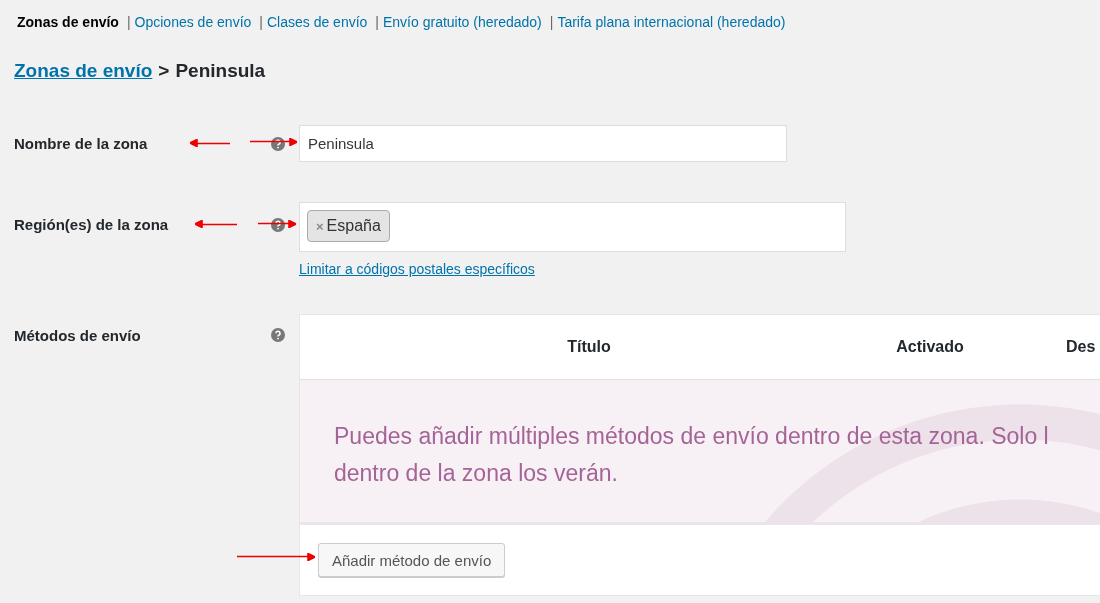  What do you see at coordinates (353, 226) in the screenshot?
I see `tag-label: España` at bounding box center [353, 226].